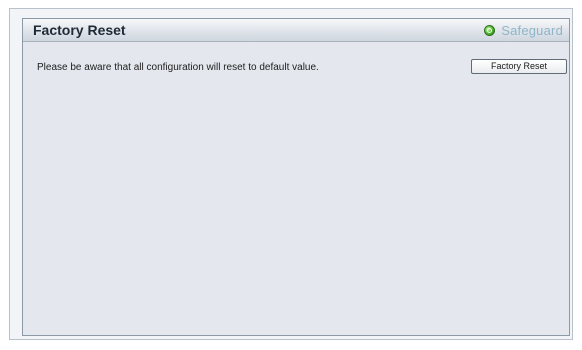 This screenshot has width=582, height=350. What do you see at coordinates (79, 30) in the screenshot?
I see `page-title: Factory Reset` at bounding box center [79, 30].